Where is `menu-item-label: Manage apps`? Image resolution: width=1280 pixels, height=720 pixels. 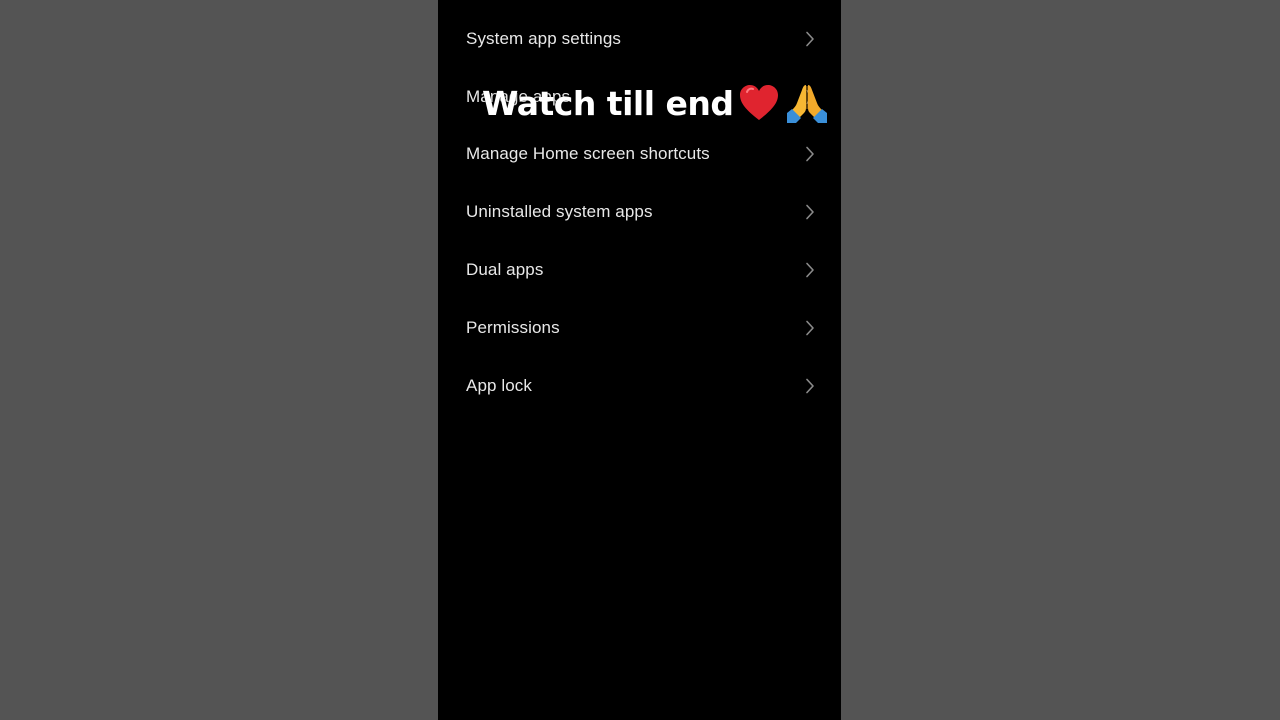
menu-item-label: Manage apps is located at coordinates (518, 96).